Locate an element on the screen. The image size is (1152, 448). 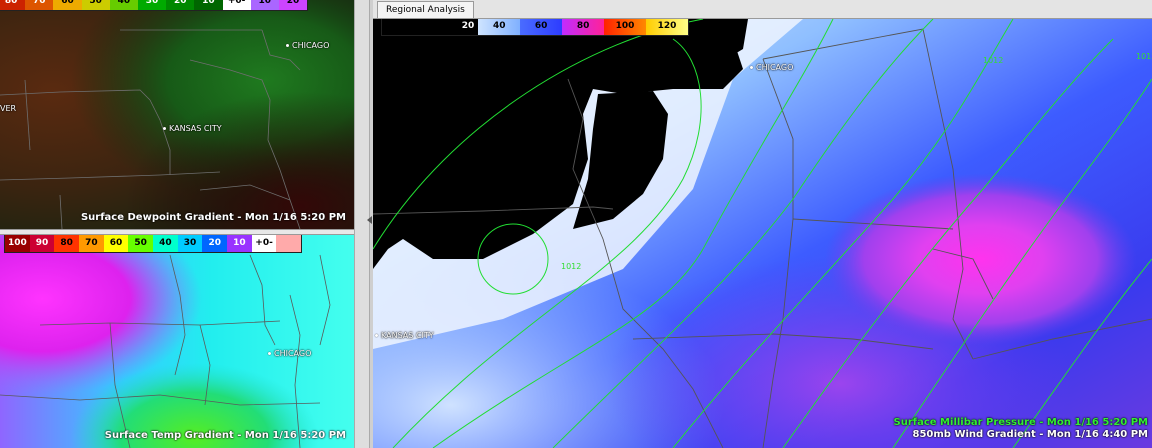
dewpoint-legend: 80 70 60 50 40 30 20 10 +0- 10 20 is located at coordinates (154, 5).